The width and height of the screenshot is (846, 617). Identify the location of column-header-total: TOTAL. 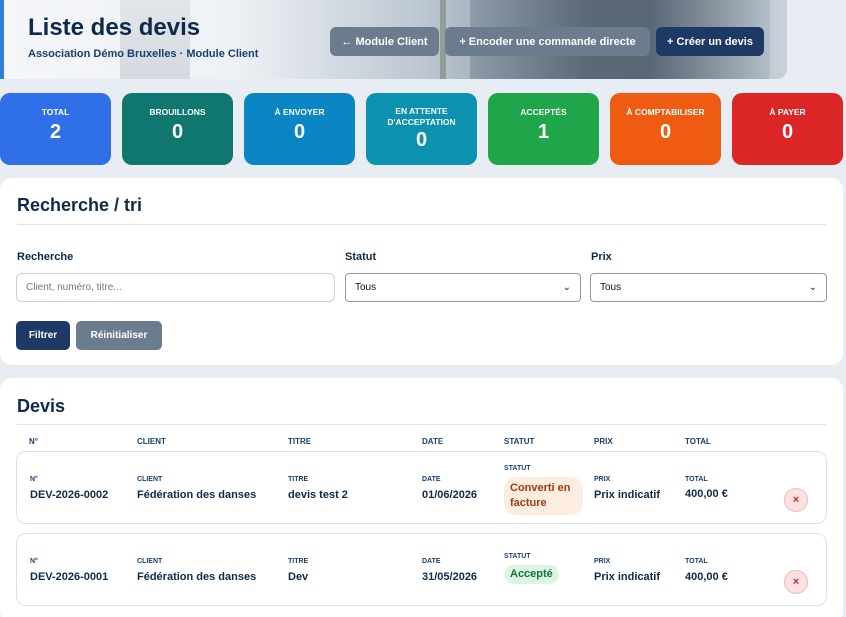
(698, 441).